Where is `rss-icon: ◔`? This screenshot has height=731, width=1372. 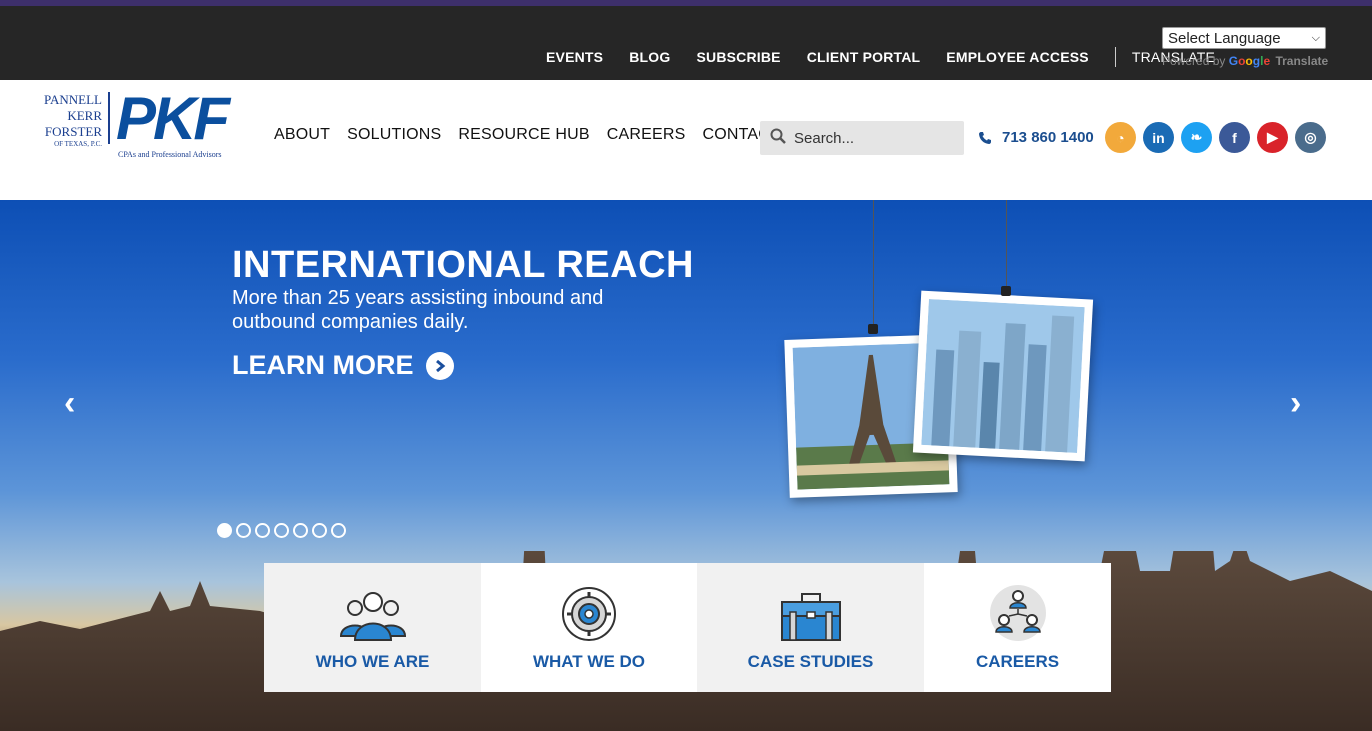
rss-icon: ◔ is located at coordinates (1120, 137).